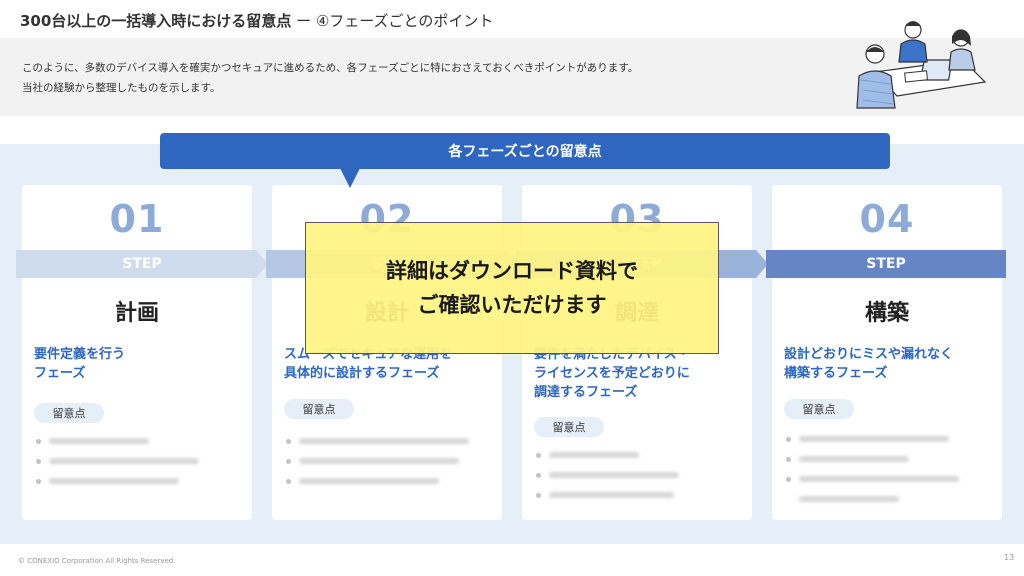  I want to click on intro-line-2: 当社の経験から整理したものを示します。, so click(121, 88).